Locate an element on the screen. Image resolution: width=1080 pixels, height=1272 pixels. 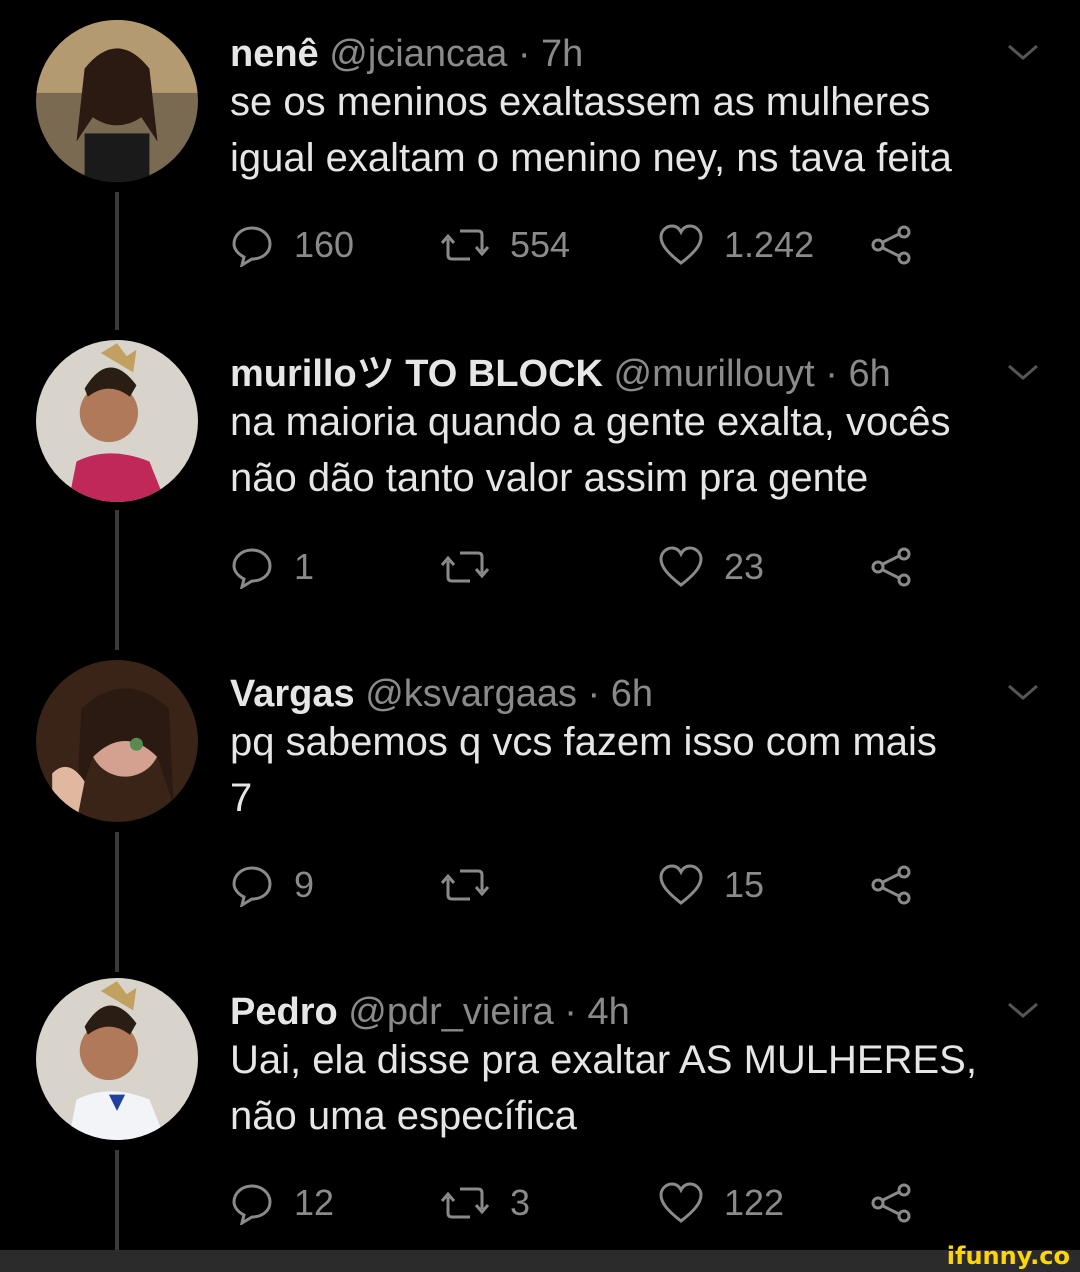
reply-button: 160 is located at coordinates (292, 245).